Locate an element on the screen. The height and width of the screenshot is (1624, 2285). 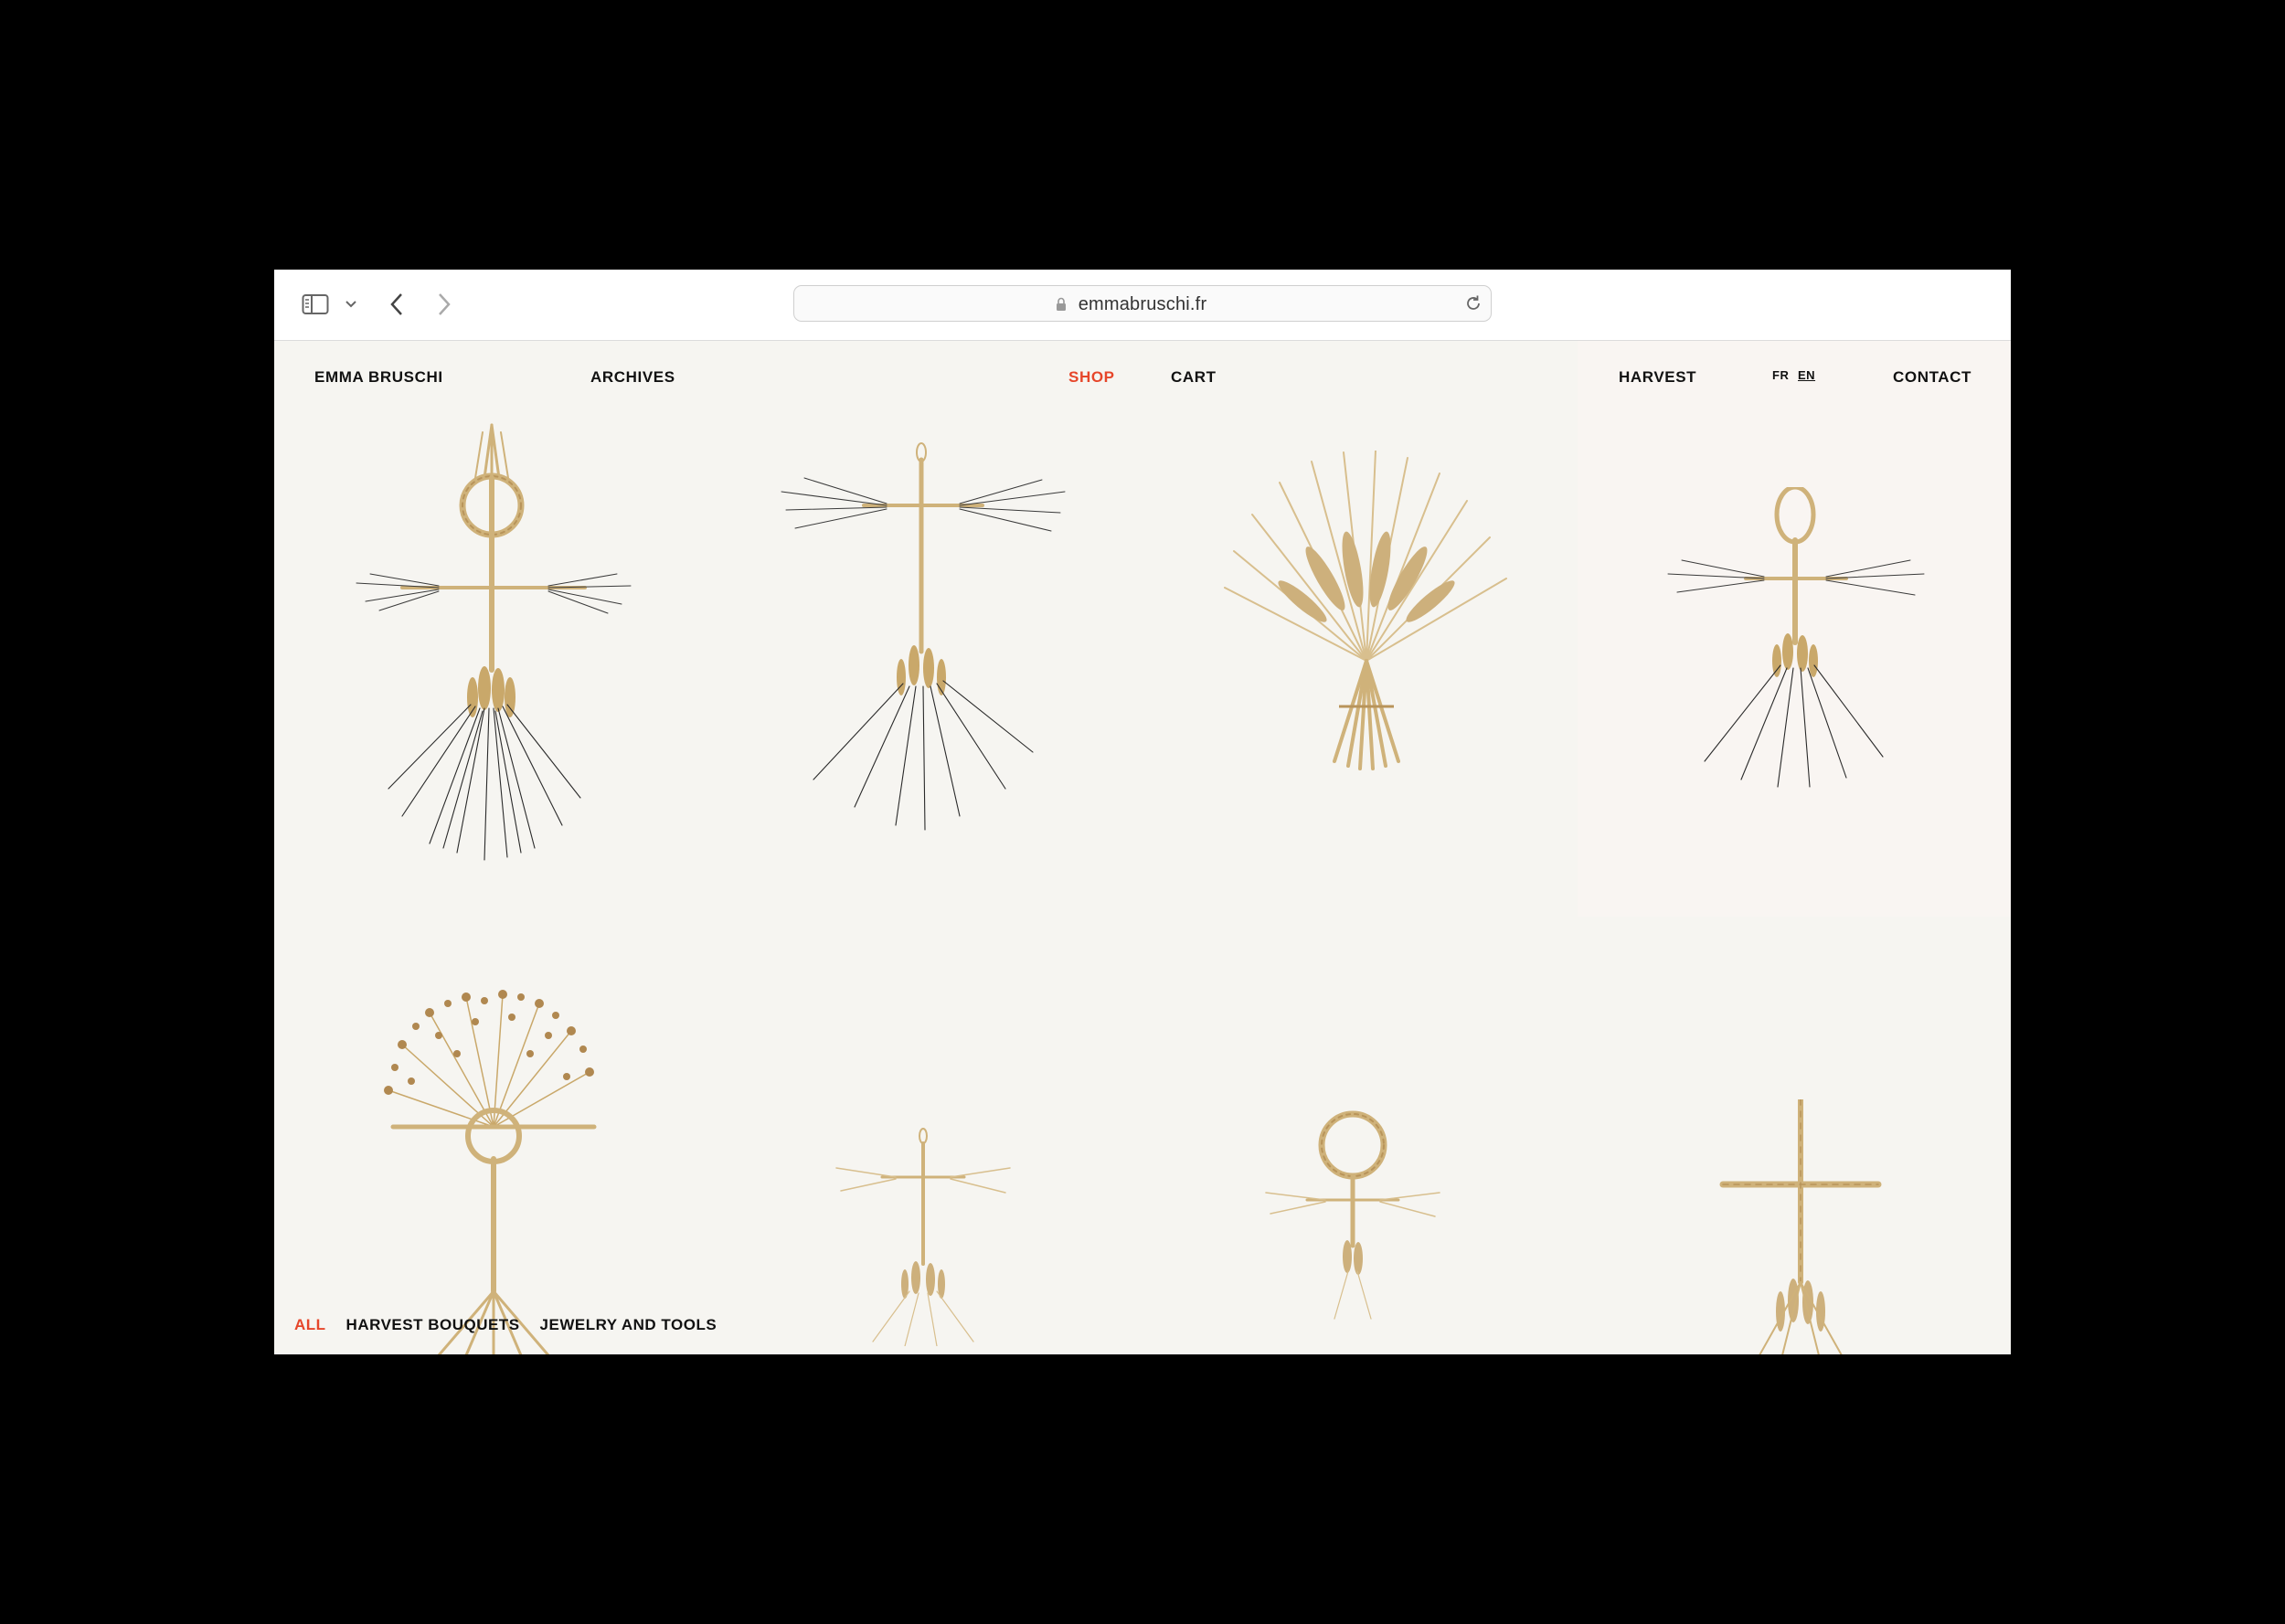
reload-icon is located at coordinates (1473, 305).